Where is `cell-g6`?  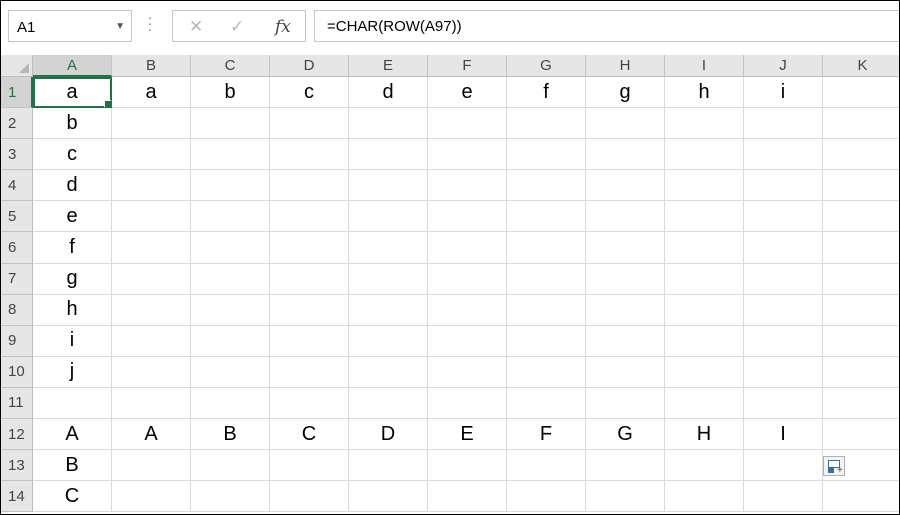 cell-g6 is located at coordinates (546, 248).